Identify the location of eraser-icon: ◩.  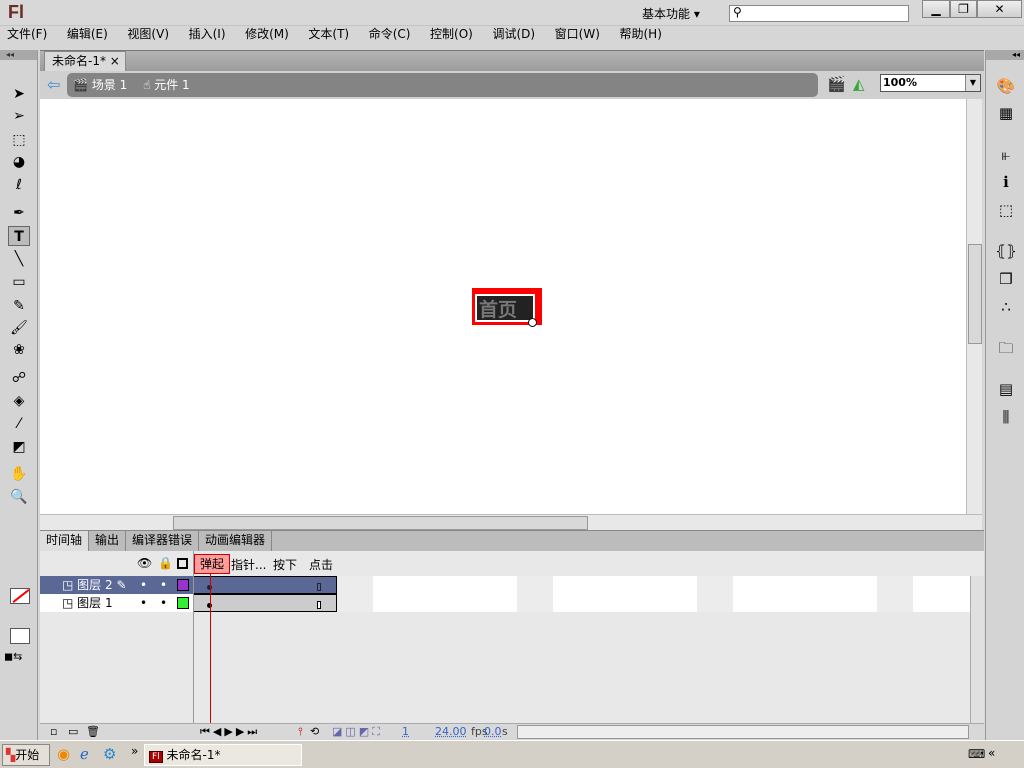
(19, 447).